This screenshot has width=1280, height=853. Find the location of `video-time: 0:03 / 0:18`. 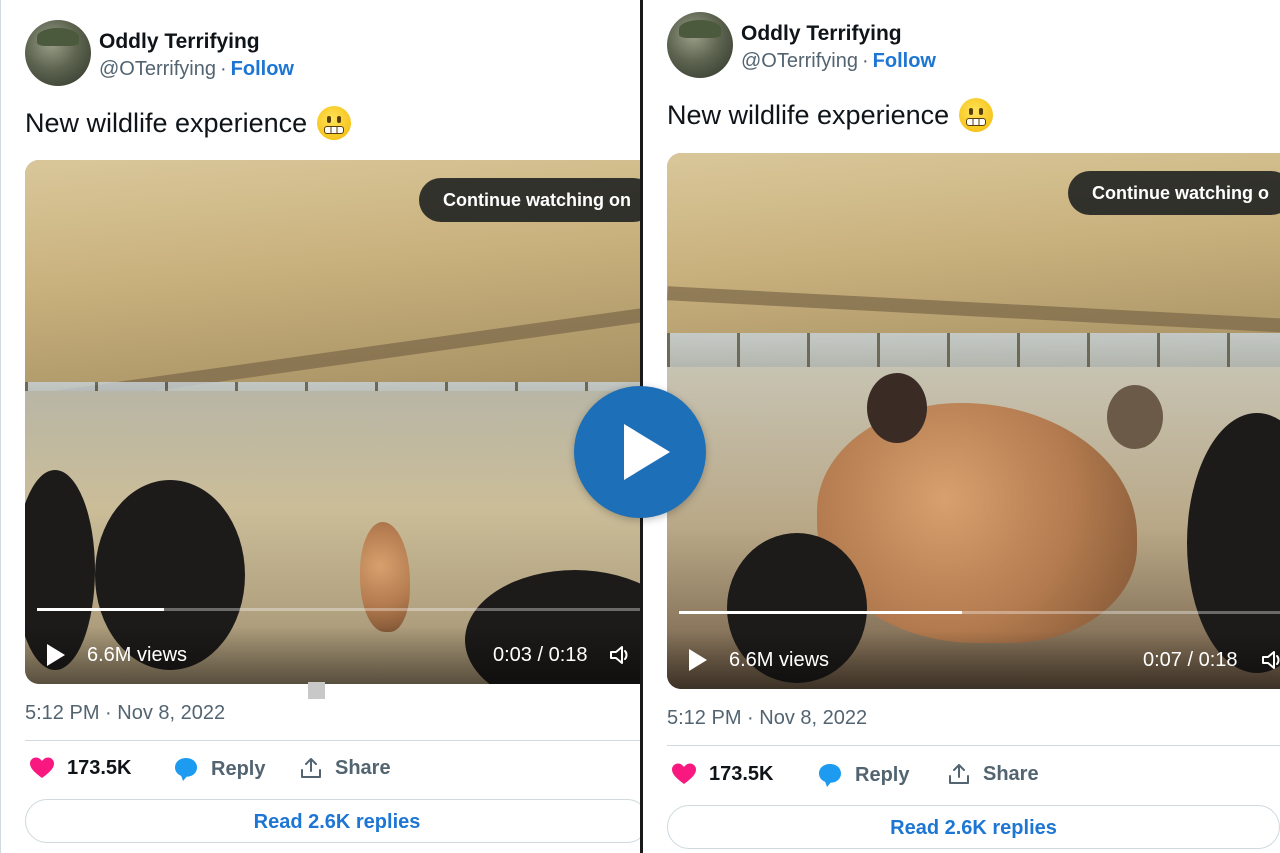

video-time: 0:03 / 0:18 is located at coordinates (540, 655).